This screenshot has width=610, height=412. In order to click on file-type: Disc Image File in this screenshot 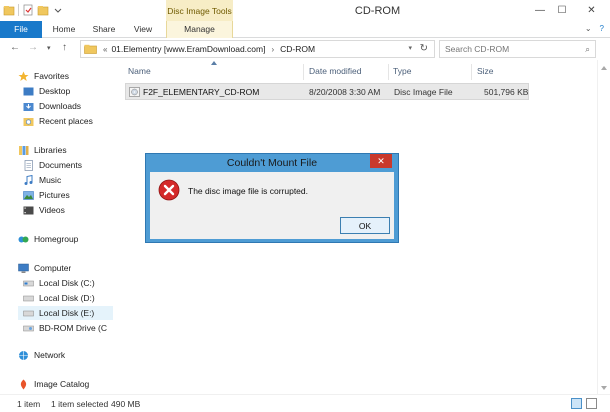, I will do `click(423, 92)`.